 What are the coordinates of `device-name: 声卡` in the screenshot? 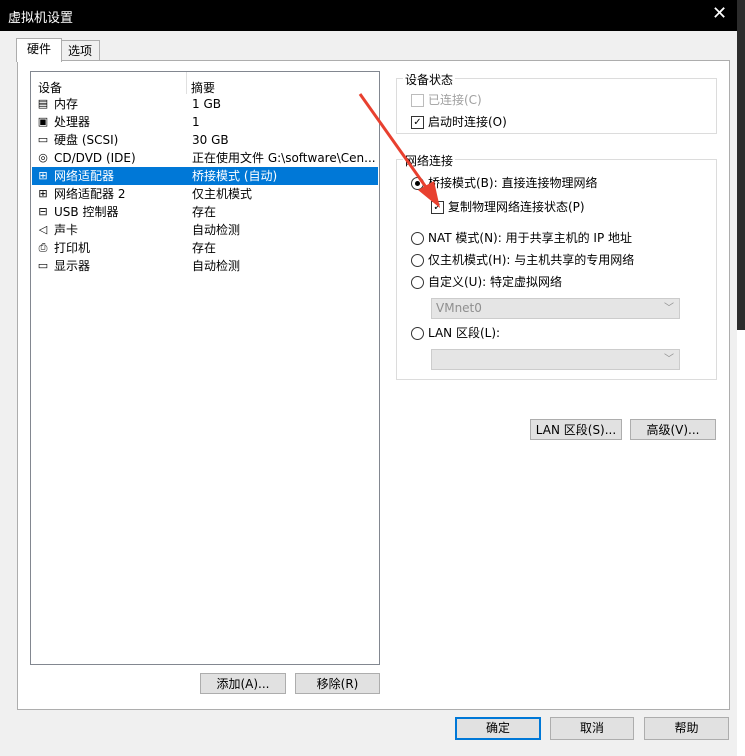 It's located at (66, 230).